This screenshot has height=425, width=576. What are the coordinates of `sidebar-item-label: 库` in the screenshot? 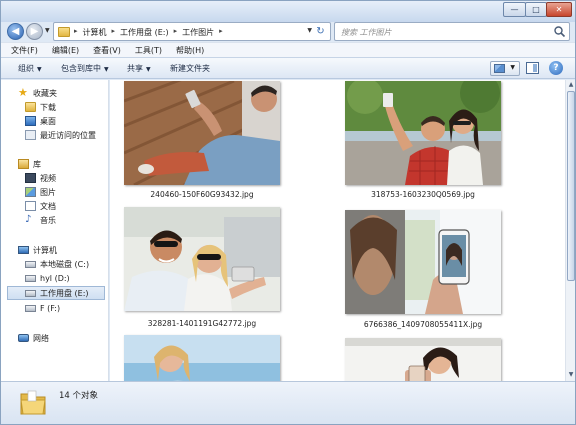 It's located at (37, 164).